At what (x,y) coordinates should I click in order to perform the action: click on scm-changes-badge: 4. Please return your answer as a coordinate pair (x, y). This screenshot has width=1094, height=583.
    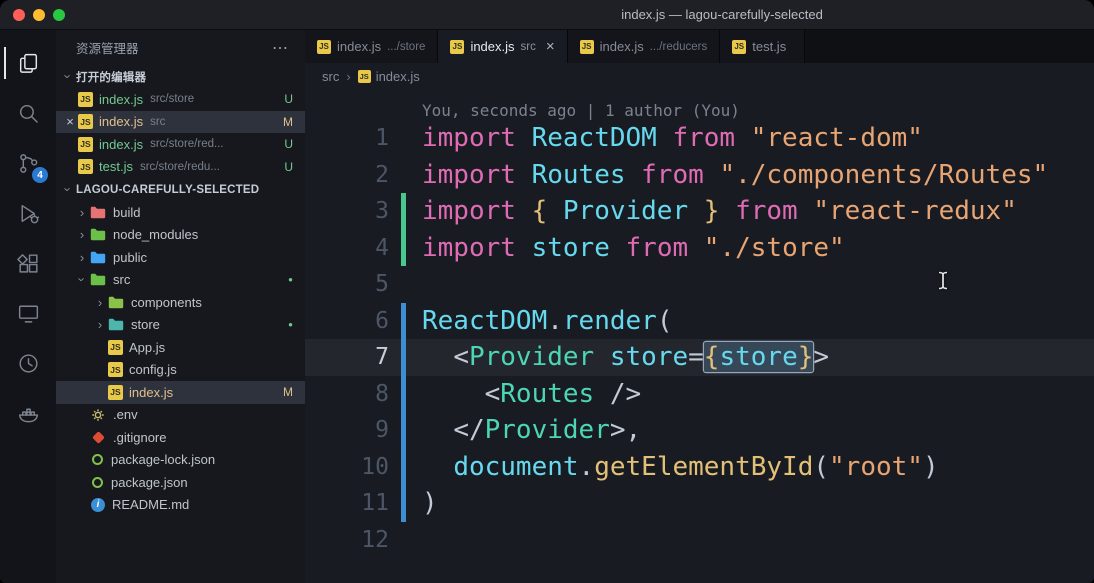
    Looking at the image, I should click on (40, 175).